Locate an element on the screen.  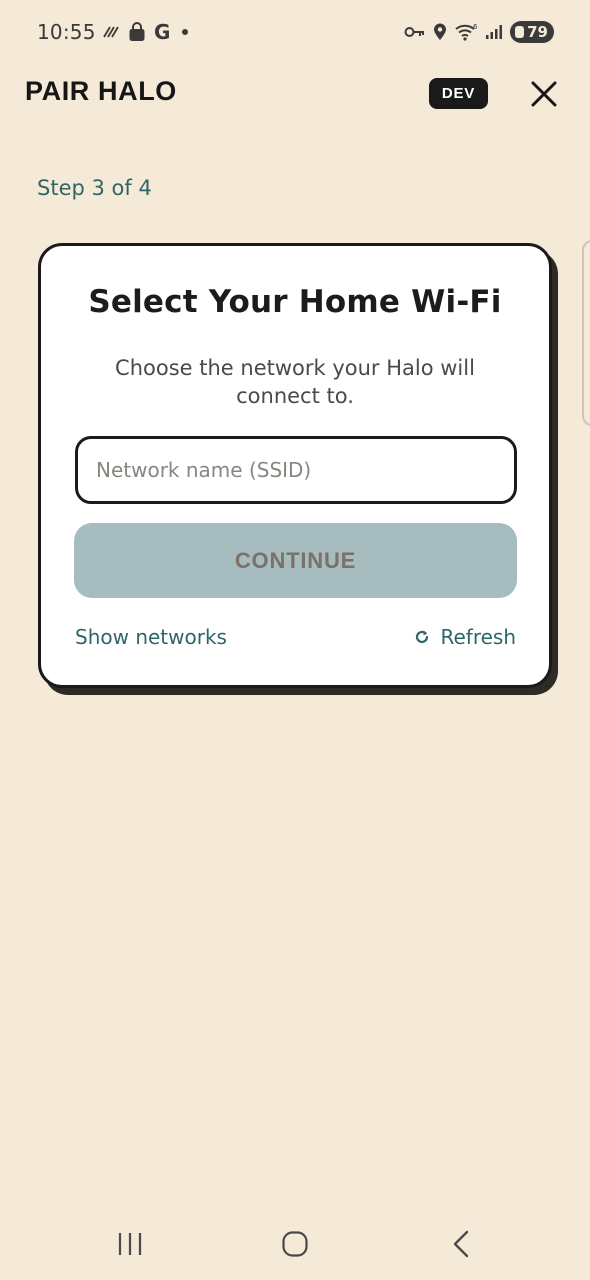
refresh-label: Refresh is located at coordinates (478, 637).